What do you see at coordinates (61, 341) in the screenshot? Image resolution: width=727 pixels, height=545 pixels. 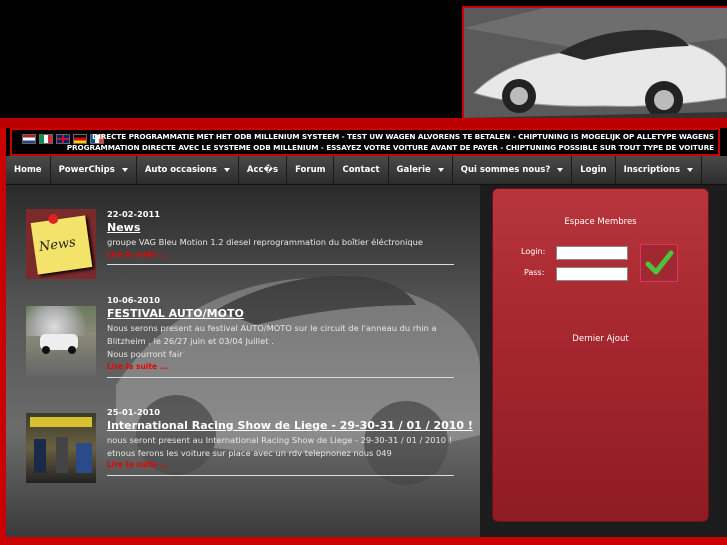 I see `drift-car-thumbnail` at bounding box center [61, 341].